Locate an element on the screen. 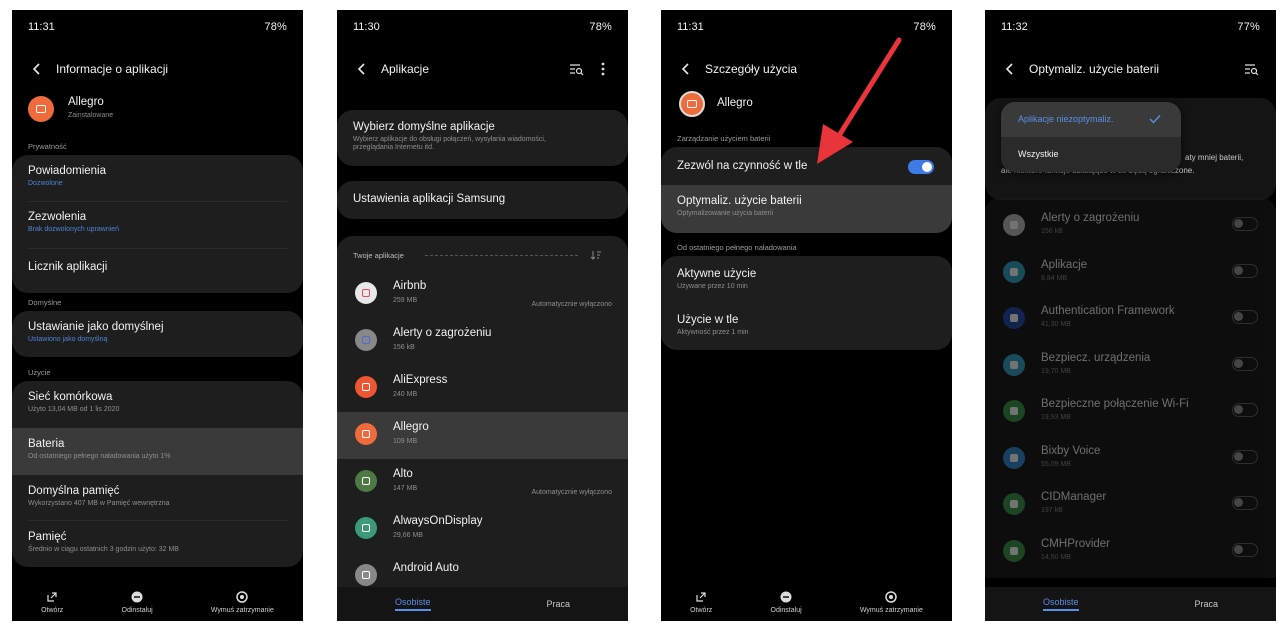  open-icon is located at coordinates (52, 596).